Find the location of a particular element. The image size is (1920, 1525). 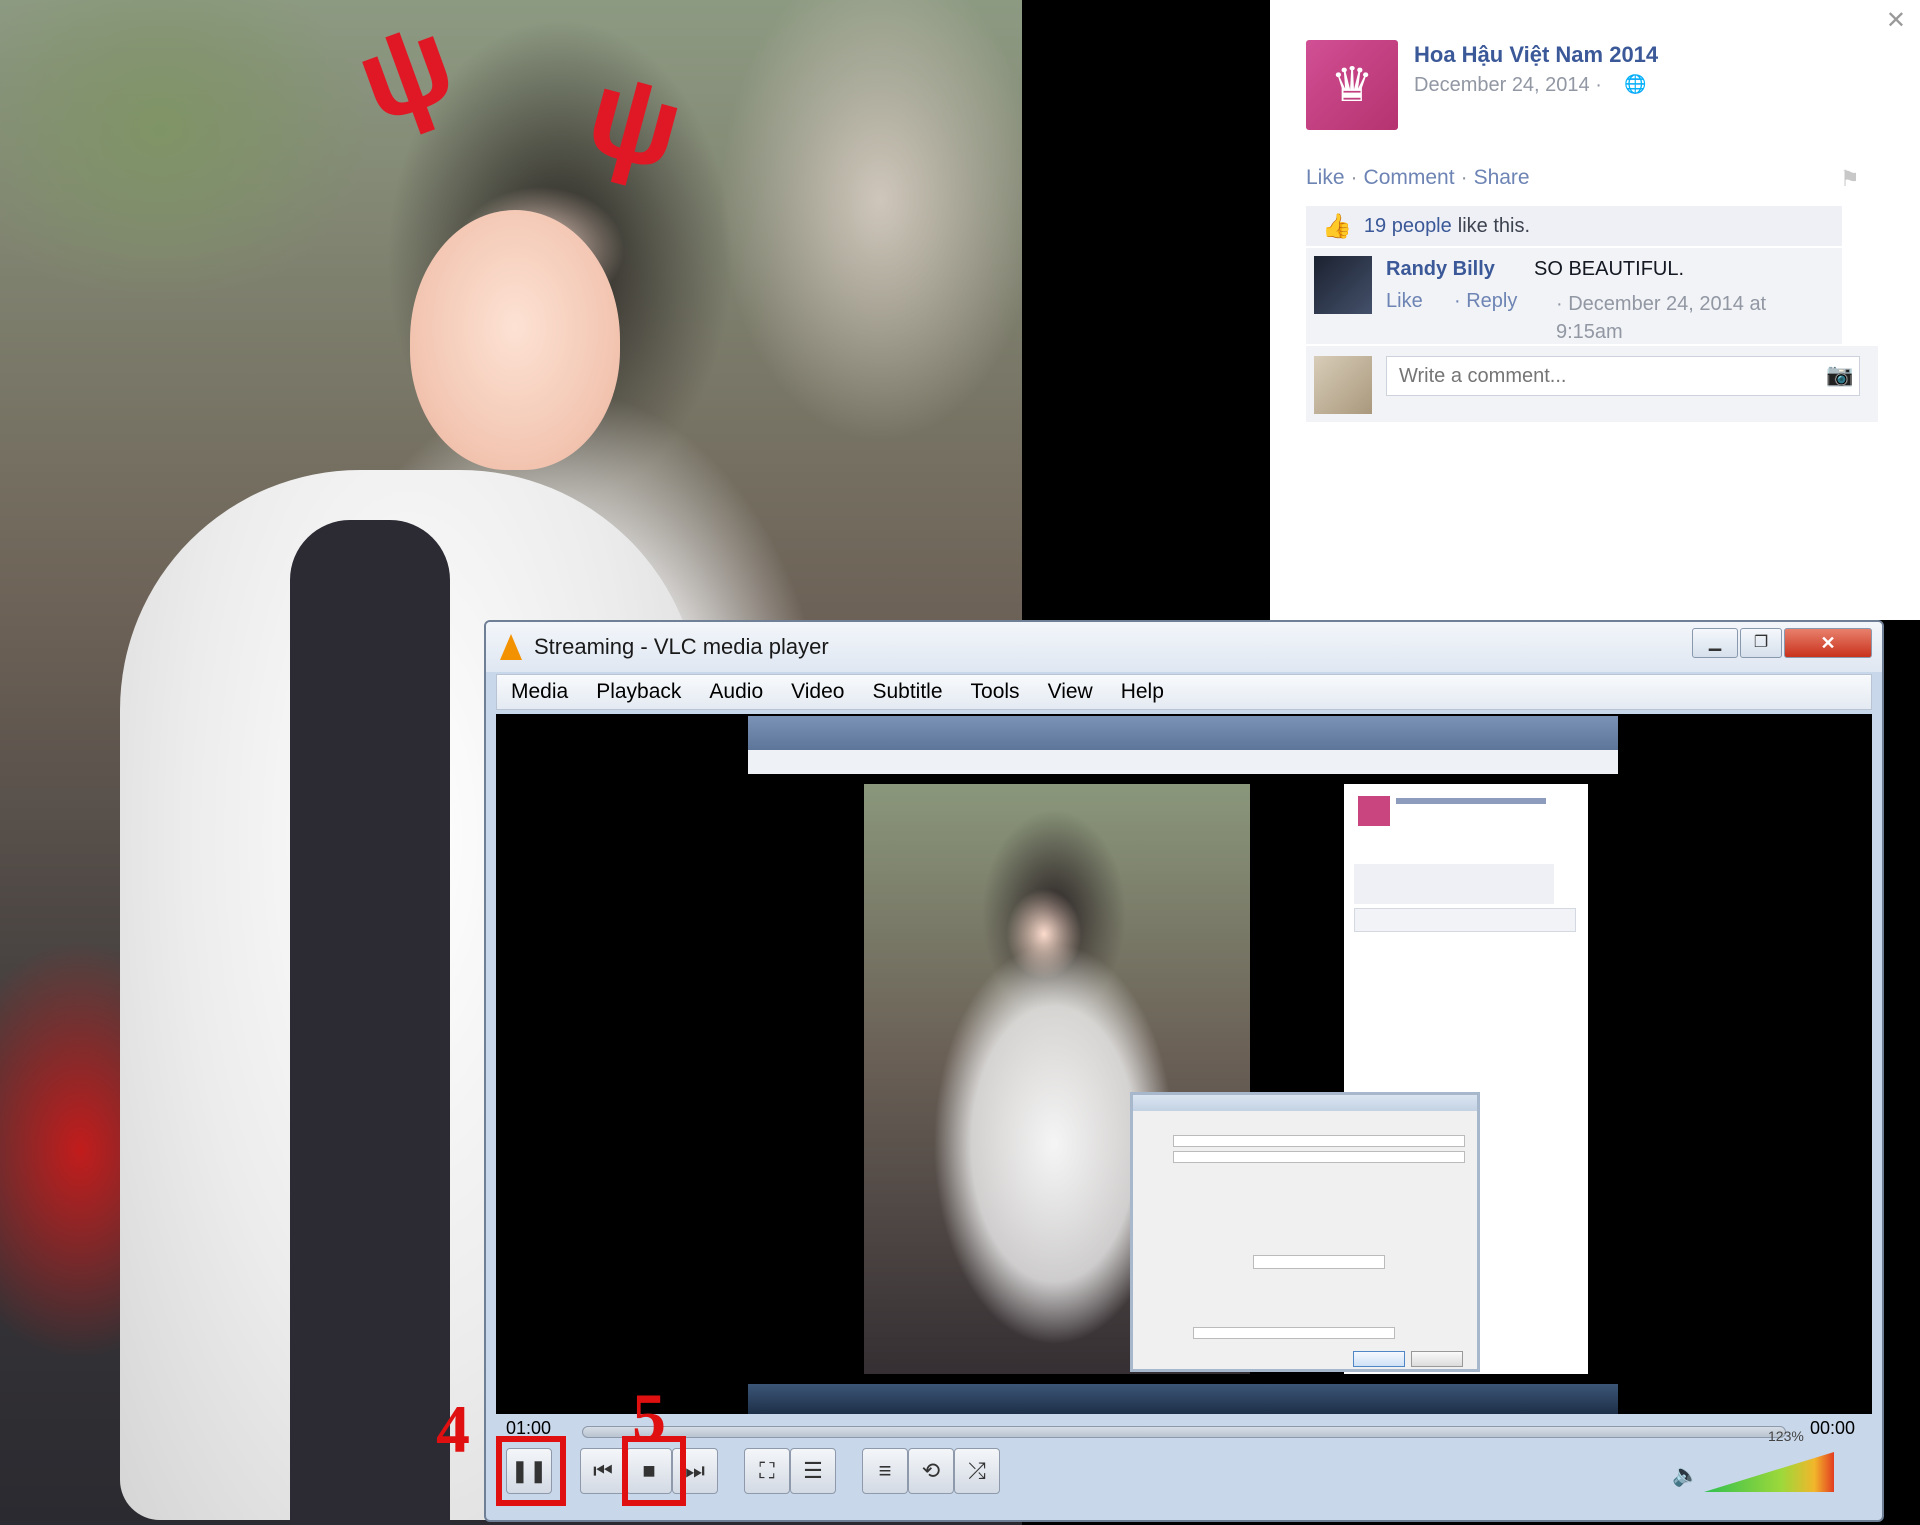

antler-left-shape: ψ is located at coordinates (405, 74).